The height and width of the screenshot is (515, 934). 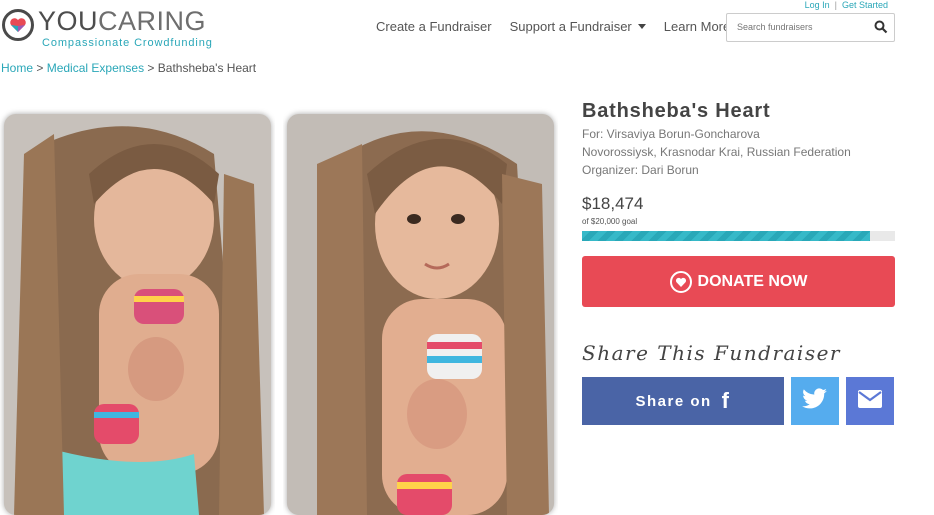 What do you see at coordinates (726, 400) in the screenshot?
I see `facebook-icon: f` at bounding box center [726, 400].